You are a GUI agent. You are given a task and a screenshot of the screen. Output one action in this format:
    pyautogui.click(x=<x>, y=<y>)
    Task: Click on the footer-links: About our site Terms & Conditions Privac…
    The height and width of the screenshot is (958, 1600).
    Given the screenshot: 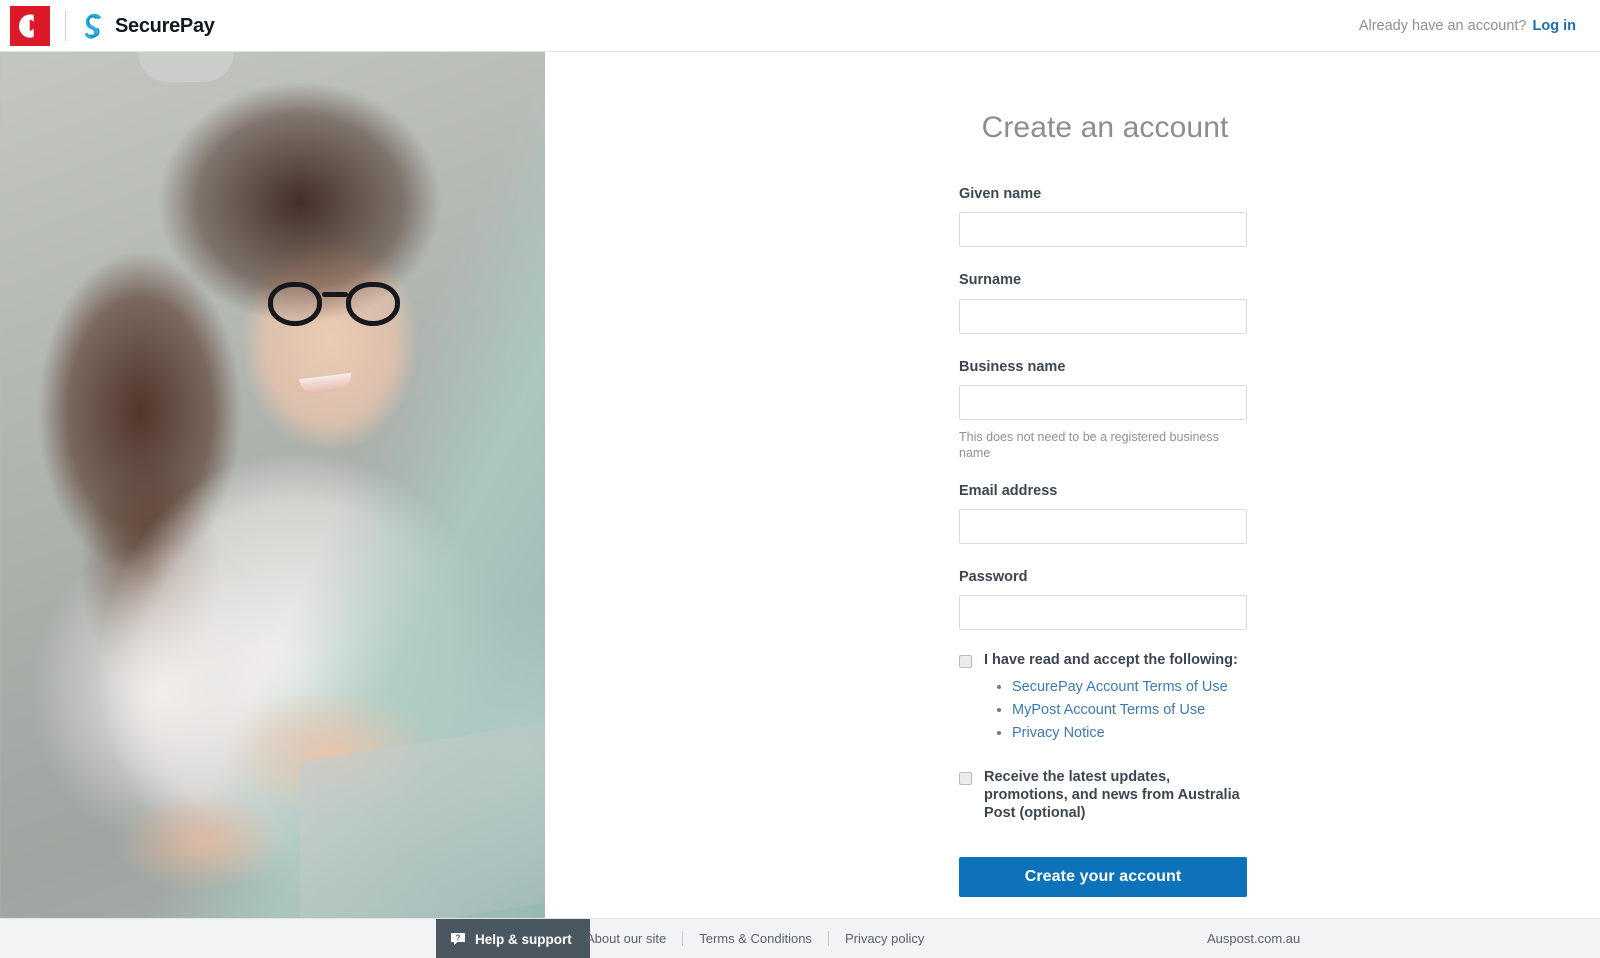 What is the action you would take?
    pyautogui.click(x=755, y=938)
    